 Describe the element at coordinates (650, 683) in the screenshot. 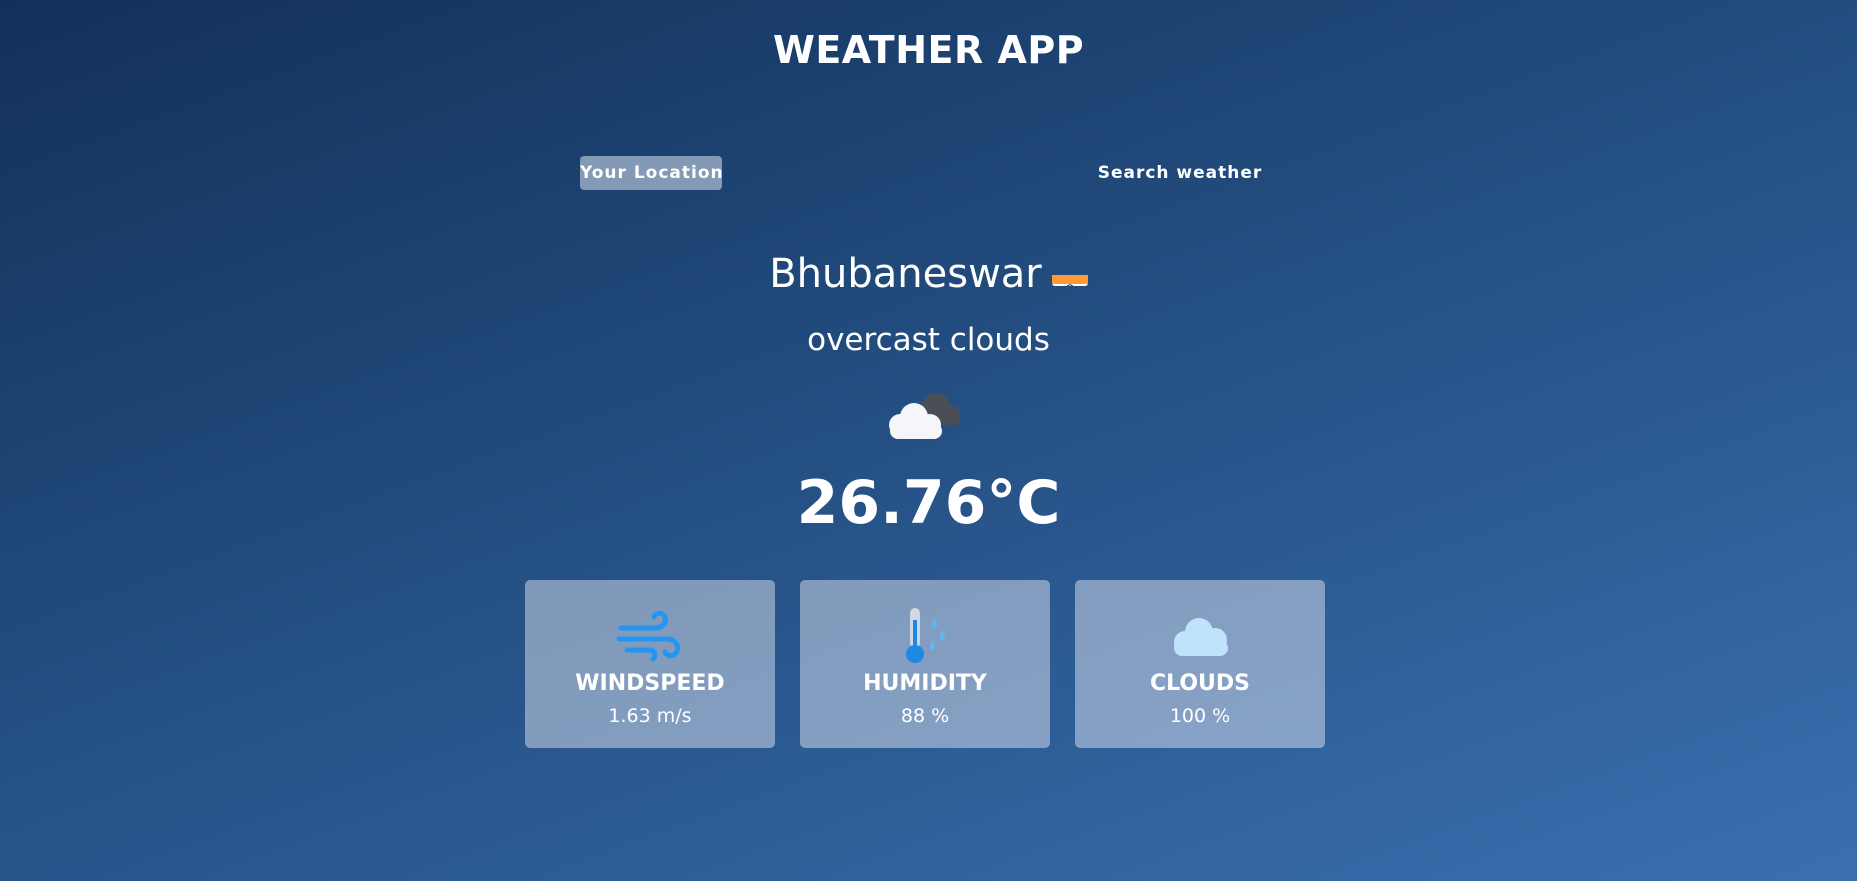

I see `windspeed-label: WINDSPEED` at that location.